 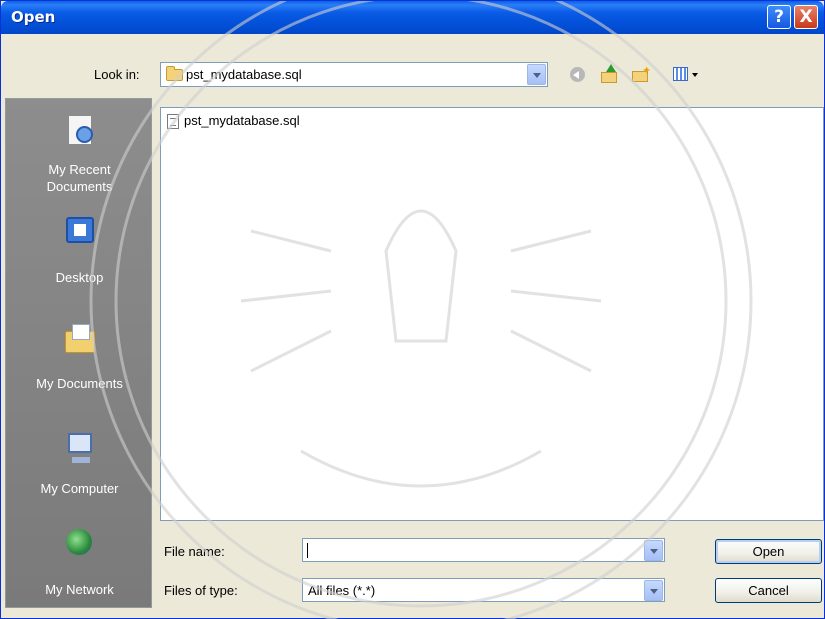 What do you see at coordinates (79, 383) in the screenshot?
I see `place-label: My Documents` at bounding box center [79, 383].